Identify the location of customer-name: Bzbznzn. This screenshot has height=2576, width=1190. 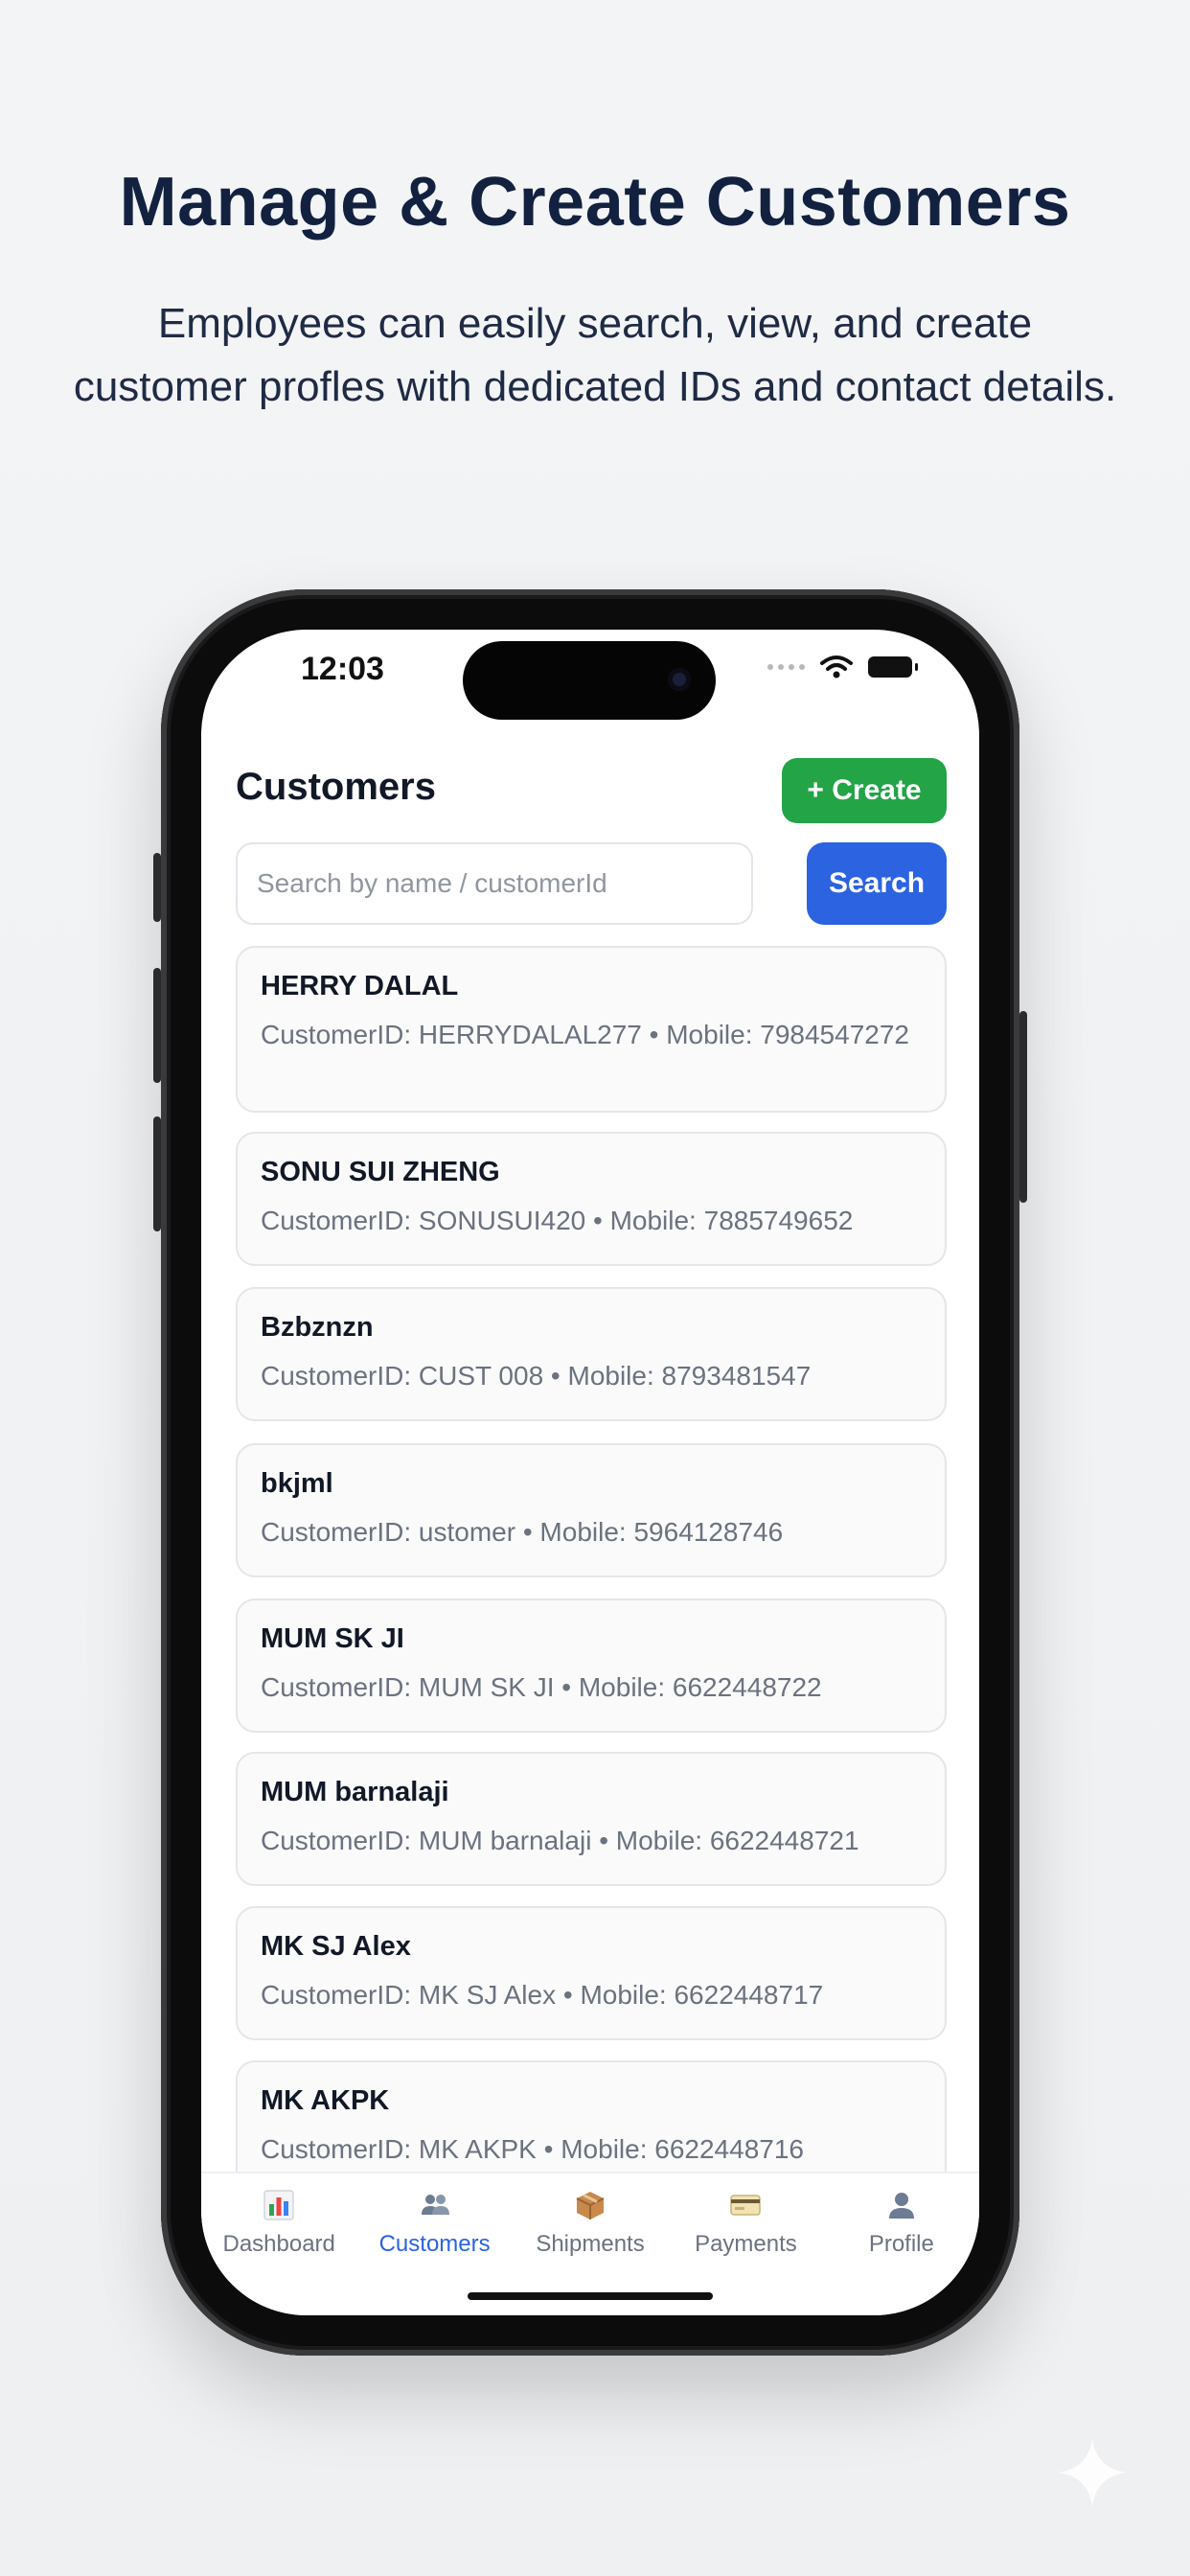
(318, 1327).